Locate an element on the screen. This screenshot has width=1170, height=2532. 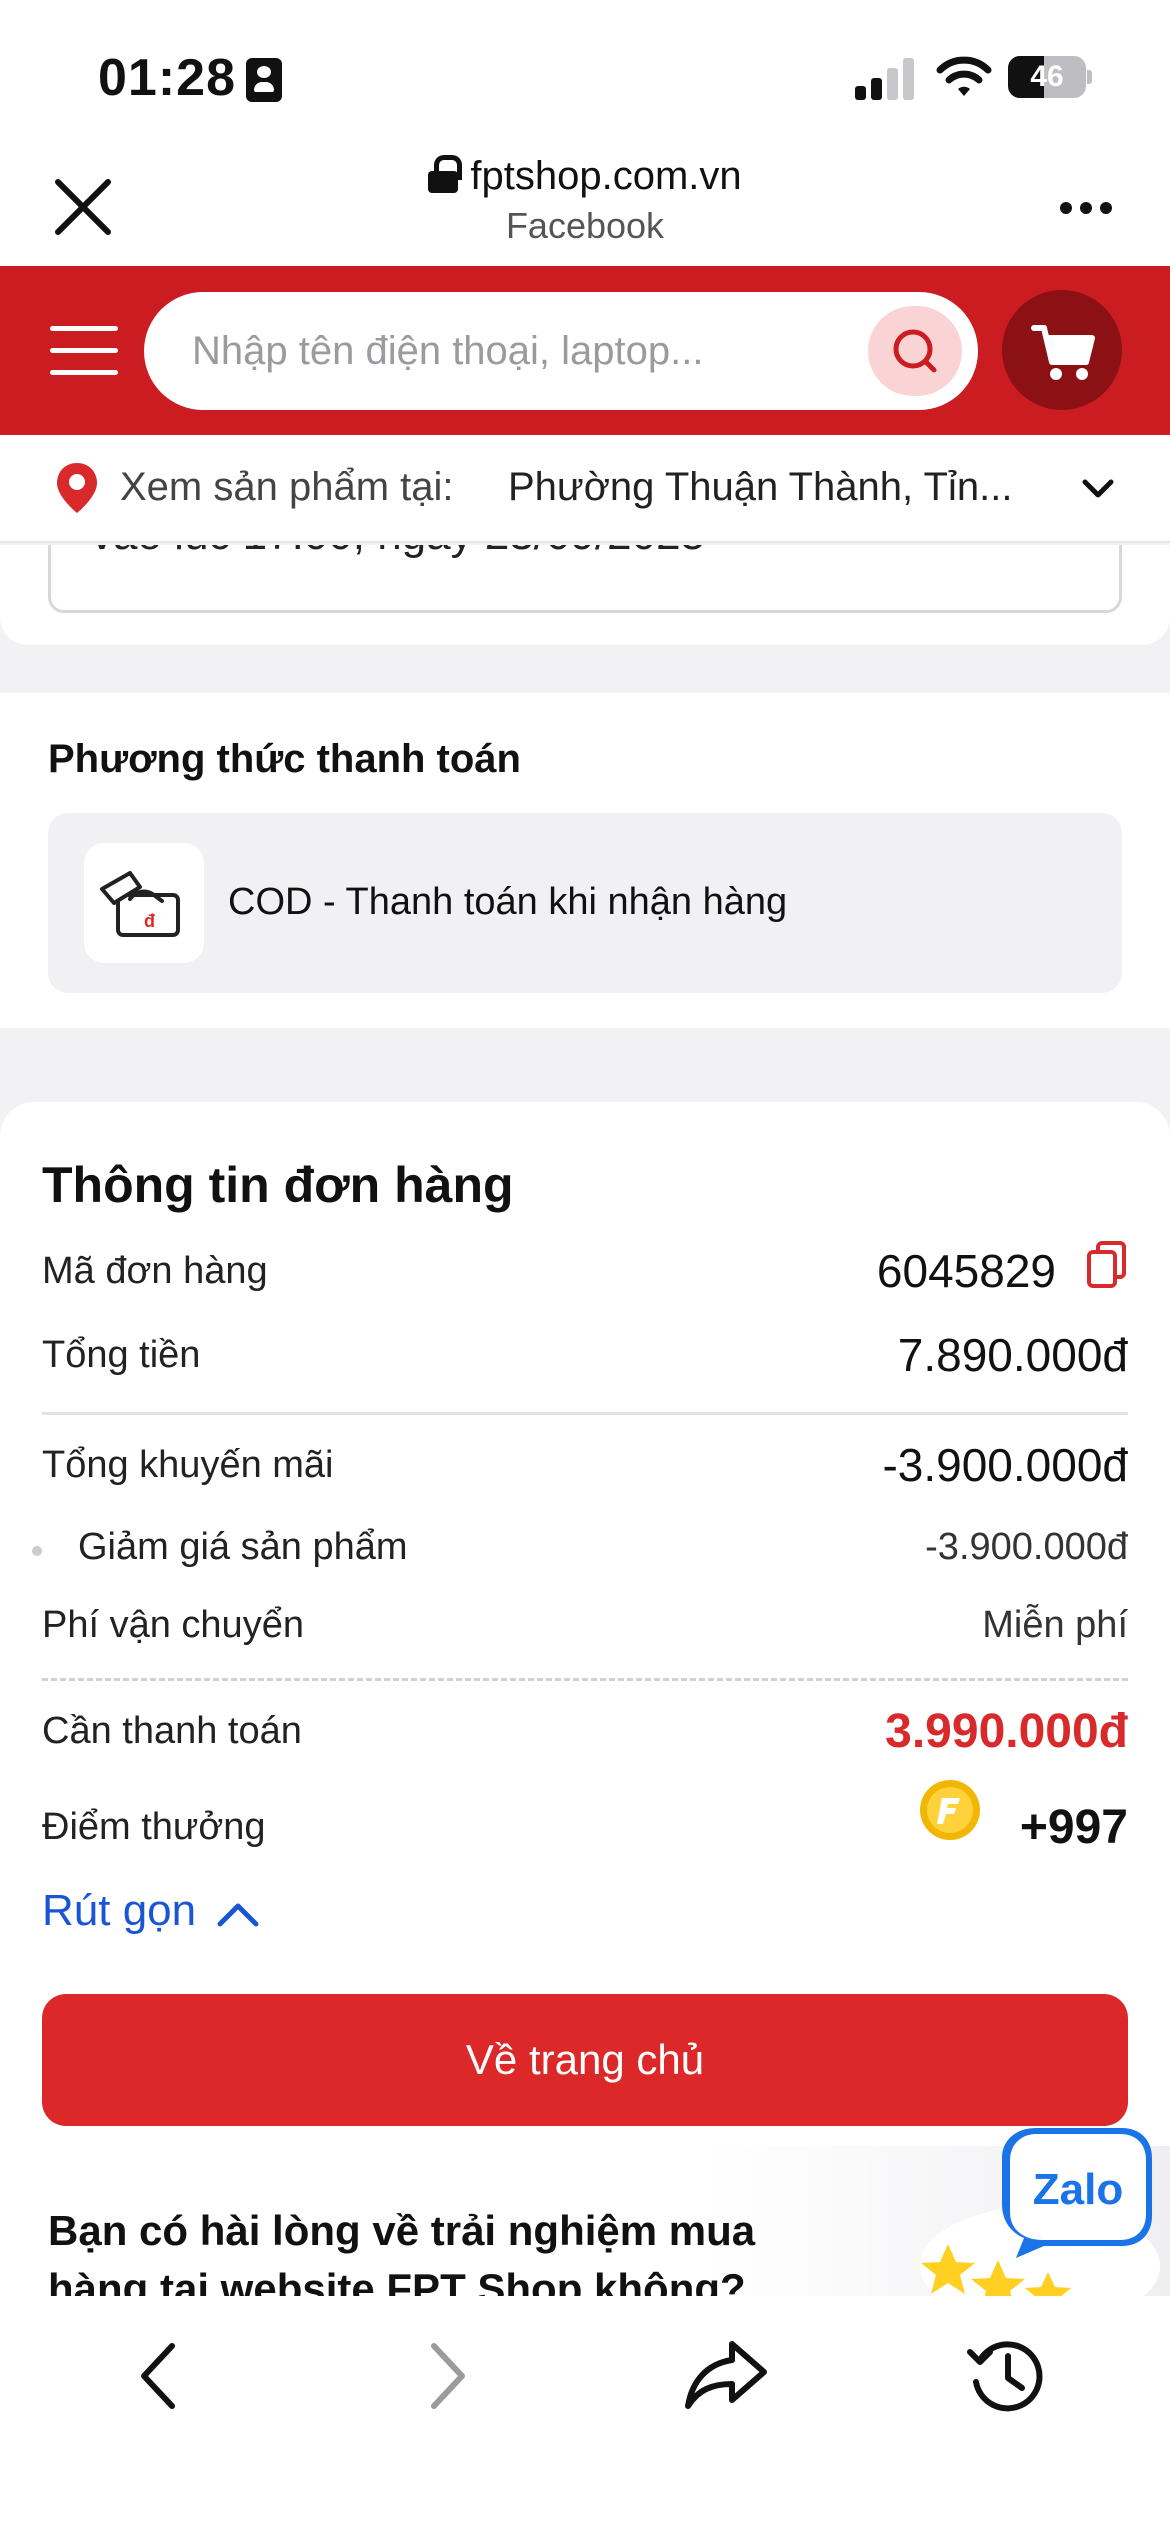
svg-text: đ is located at coordinates (149, 921).